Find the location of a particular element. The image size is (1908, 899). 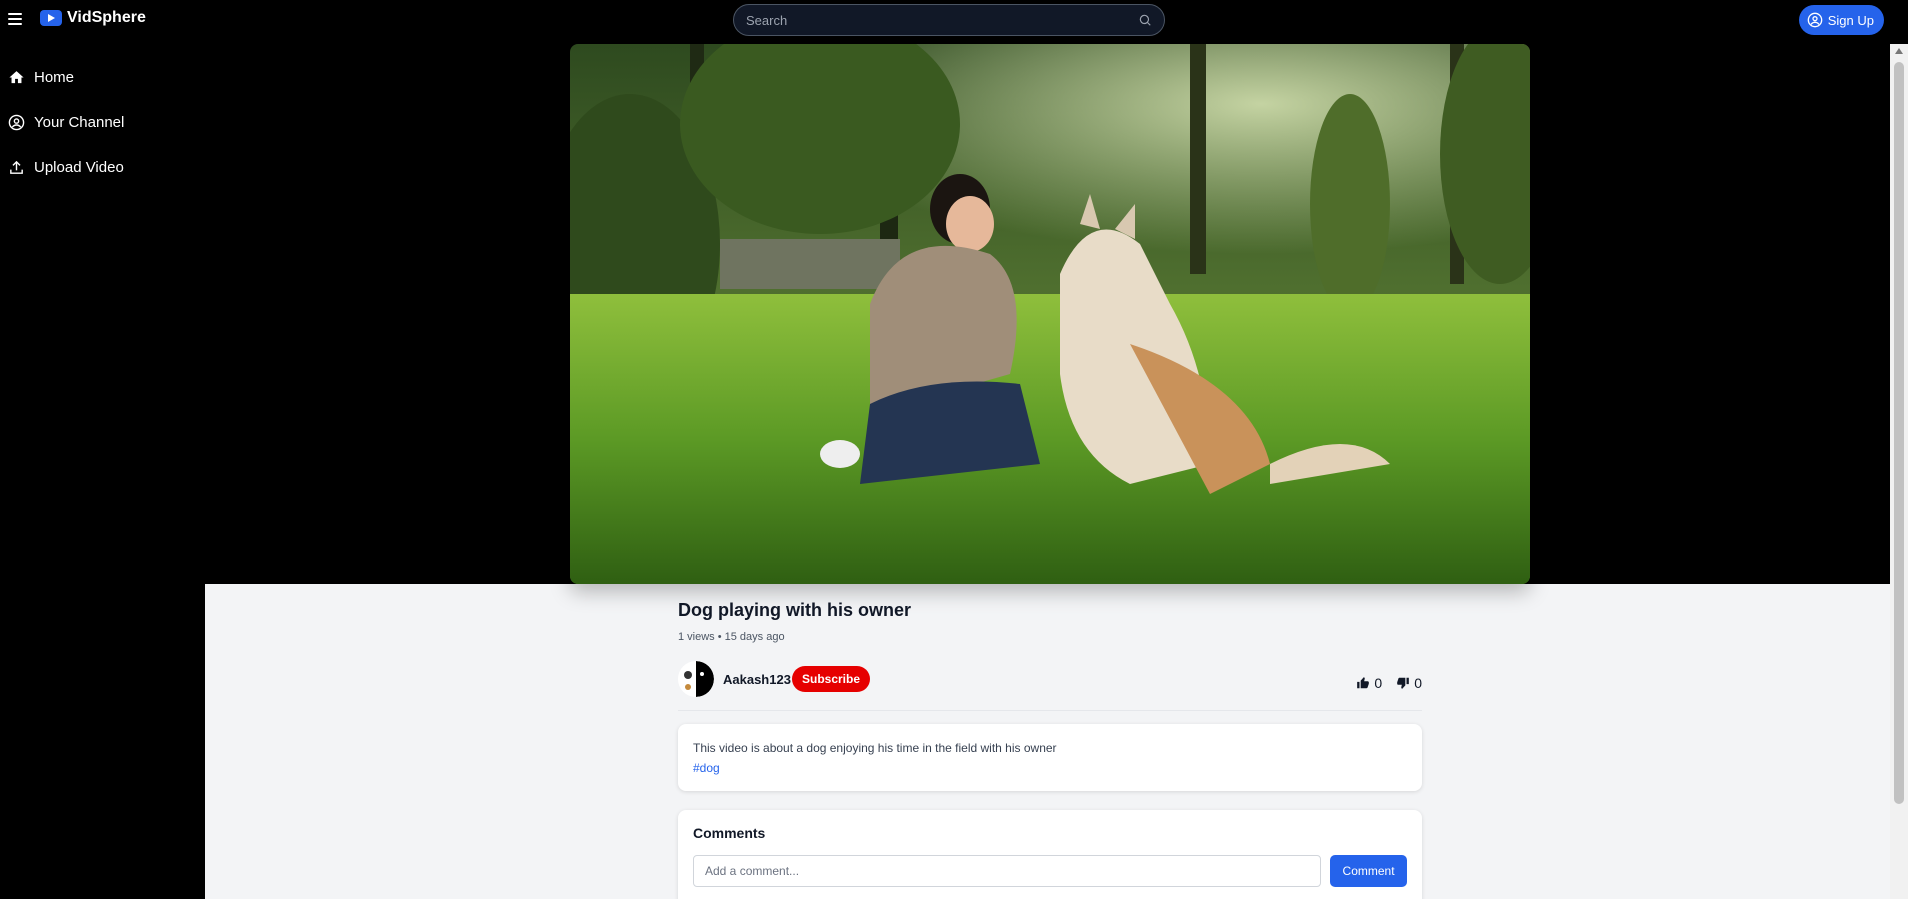

comment-button: Comment is located at coordinates (1368, 871).